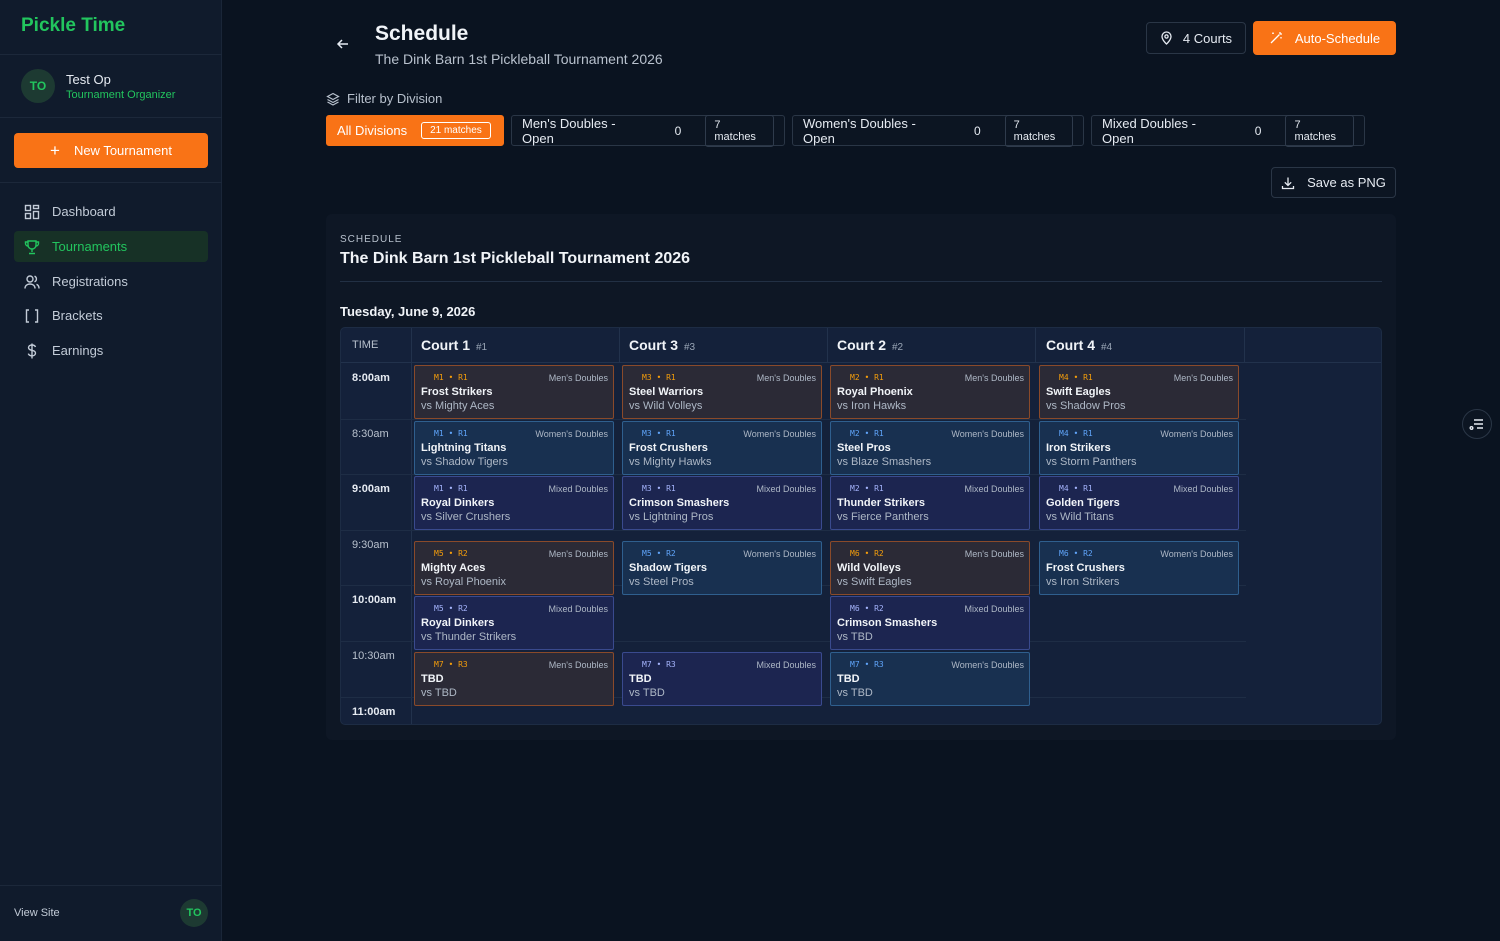 This screenshot has height=941, width=1500. What do you see at coordinates (32, 211) in the screenshot?
I see `grid-icon` at bounding box center [32, 211].